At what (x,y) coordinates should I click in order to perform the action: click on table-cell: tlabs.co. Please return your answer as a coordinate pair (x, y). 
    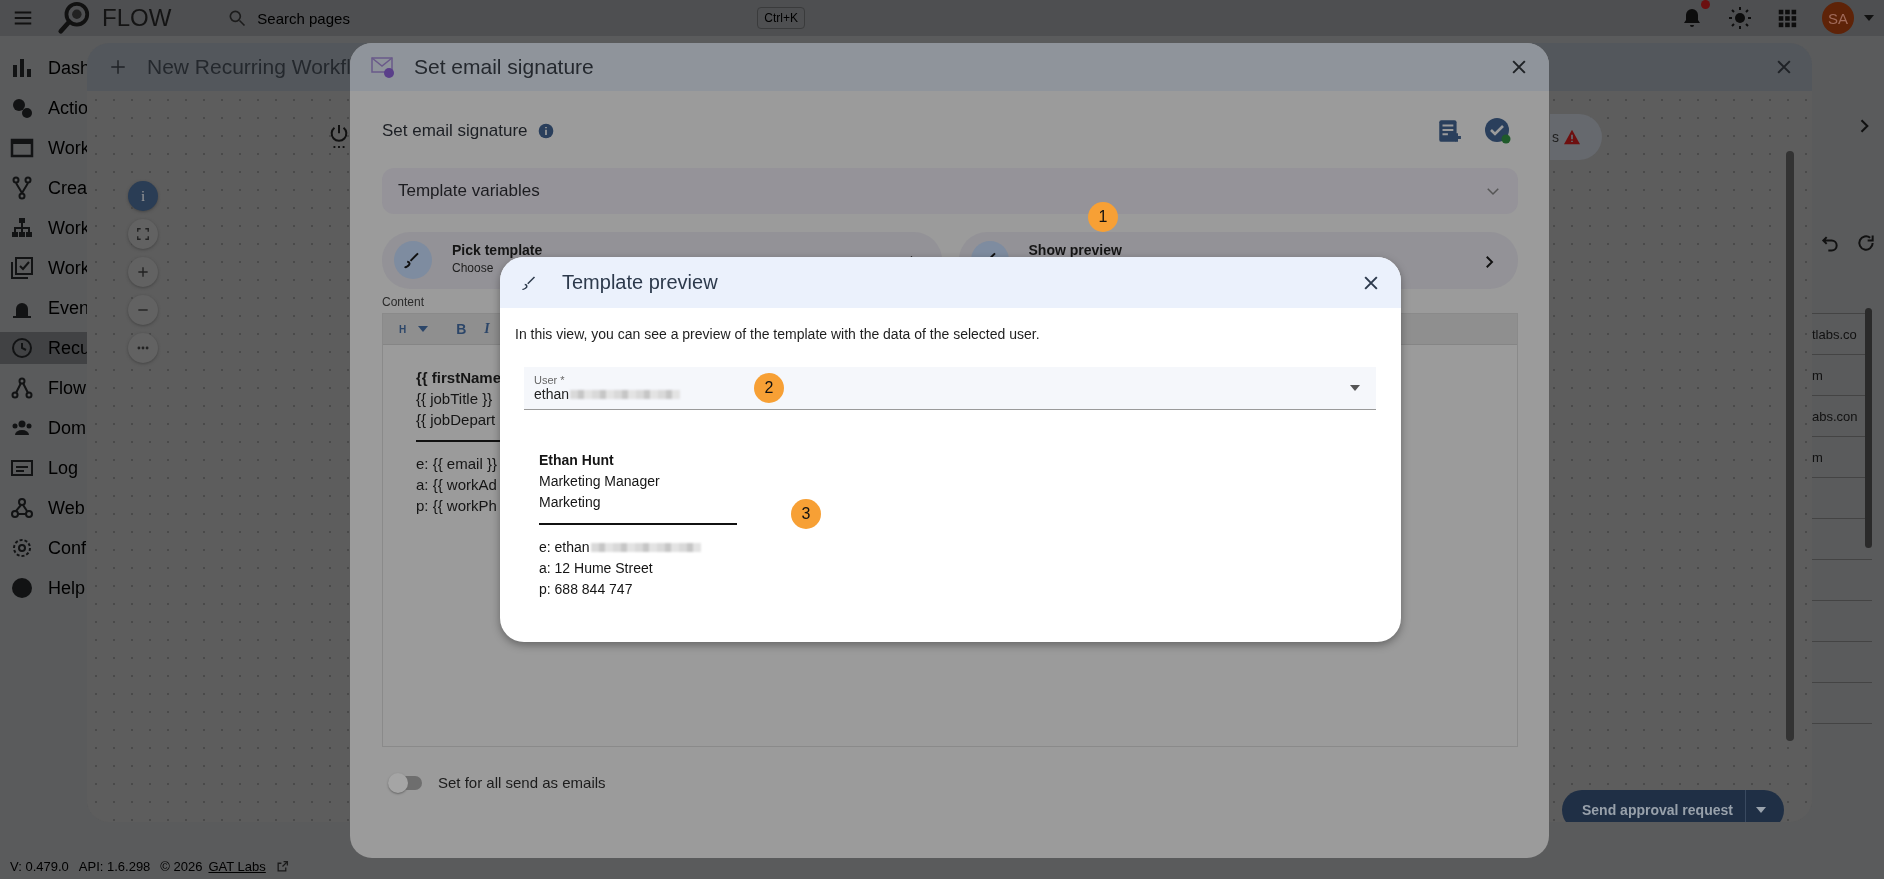
    Looking at the image, I should click on (1834, 334).